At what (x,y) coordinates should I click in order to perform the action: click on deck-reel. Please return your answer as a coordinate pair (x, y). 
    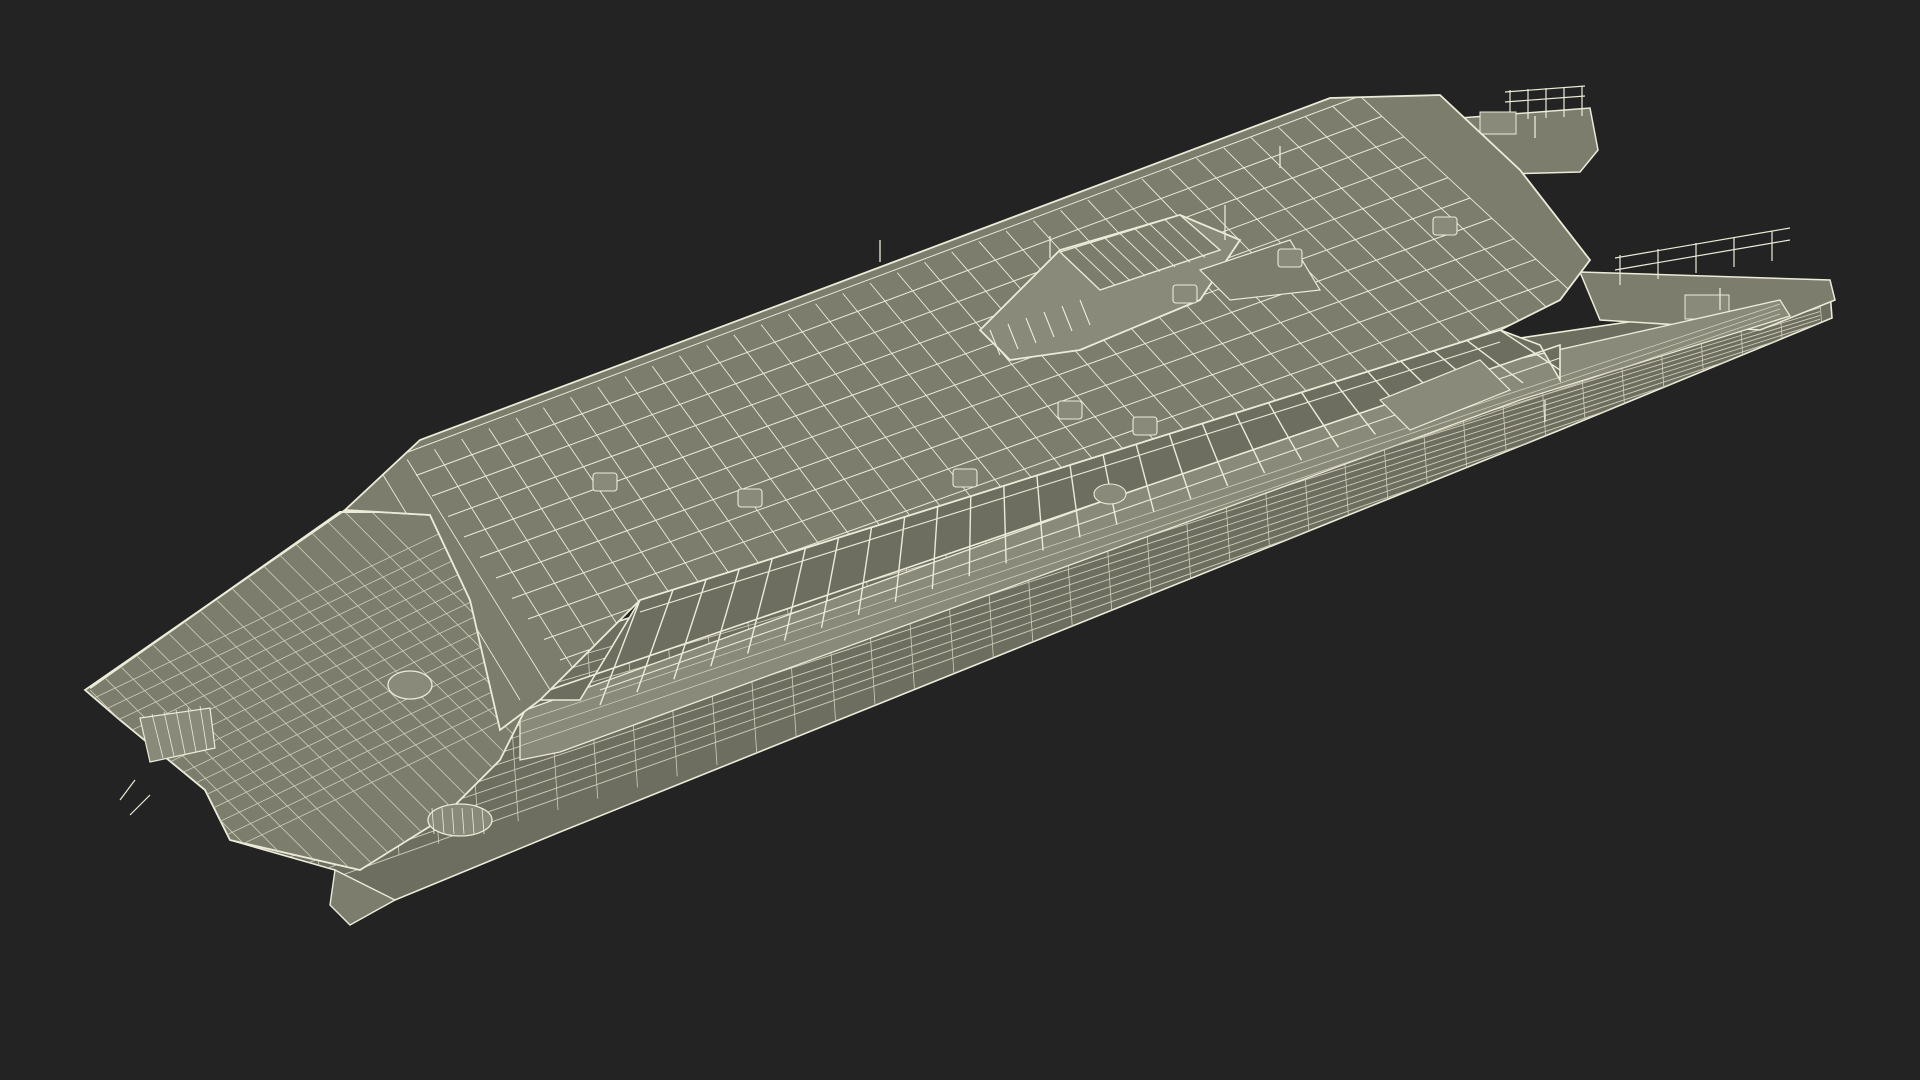
    Looking at the image, I should click on (1110, 494).